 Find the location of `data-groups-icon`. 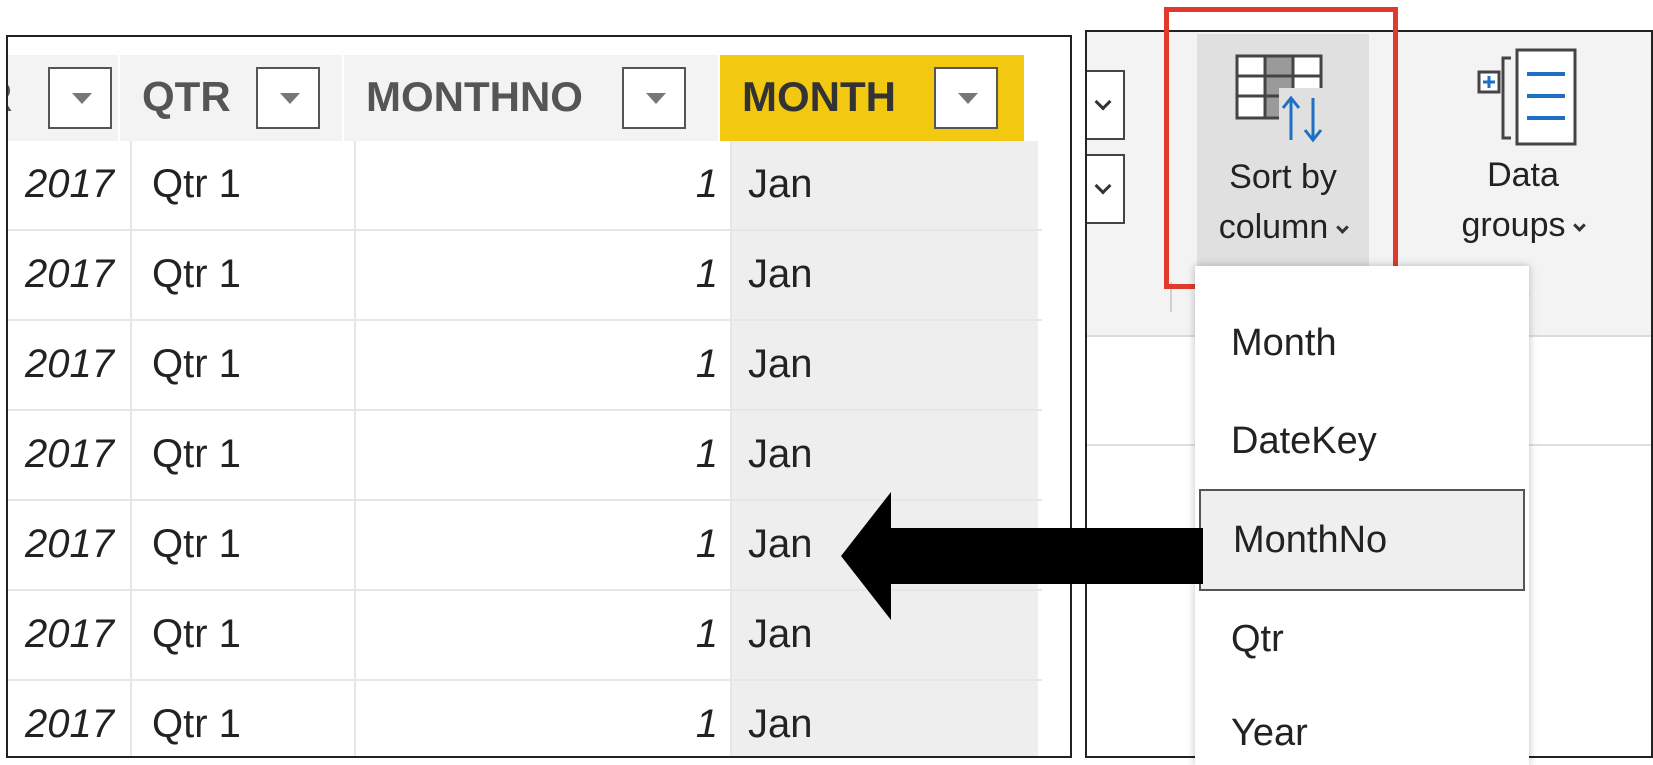

data-groups-icon is located at coordinates (1527, 97).